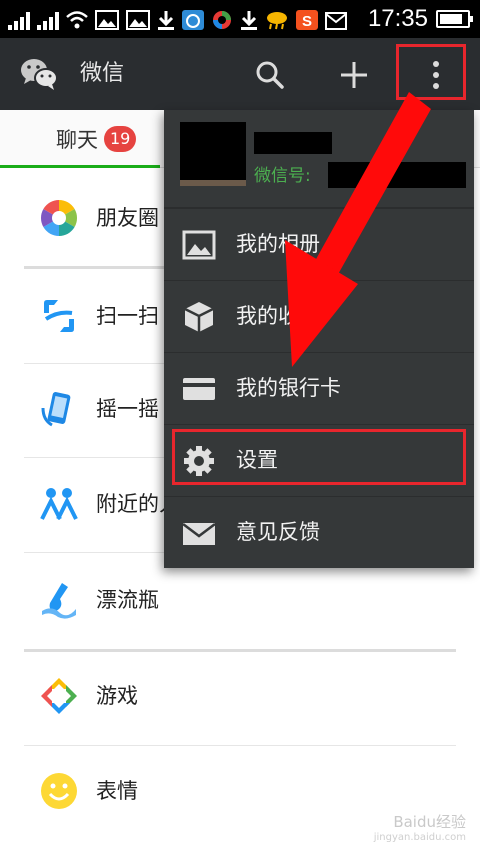 The width and height of the screenshot is (480, 854). I want to click on search-button, so click(270, 75).